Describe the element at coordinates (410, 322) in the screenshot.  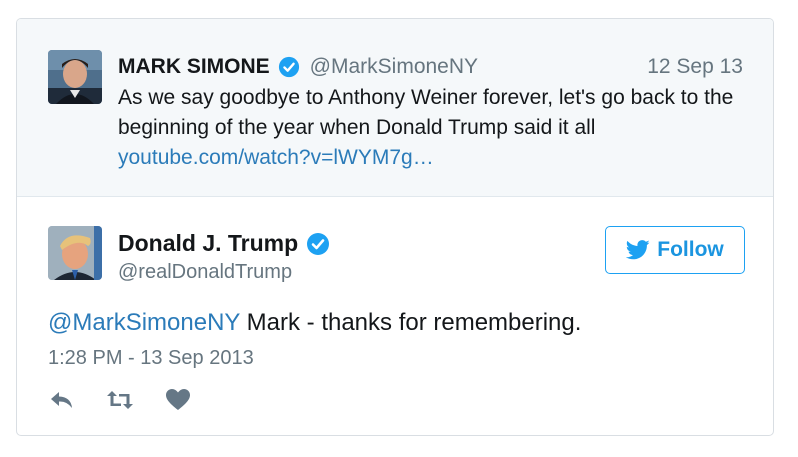
I see `tweet-body: Mark - thanks for remembering.` at that location.